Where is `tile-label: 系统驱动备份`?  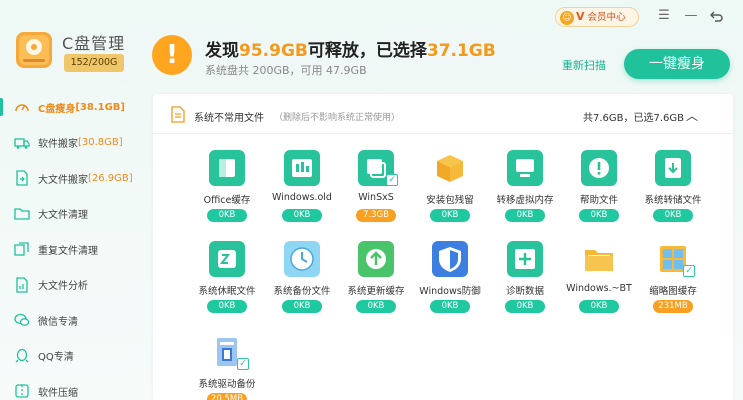 tile-label: 系统驱动备份 is located at coordinates (227, 384).